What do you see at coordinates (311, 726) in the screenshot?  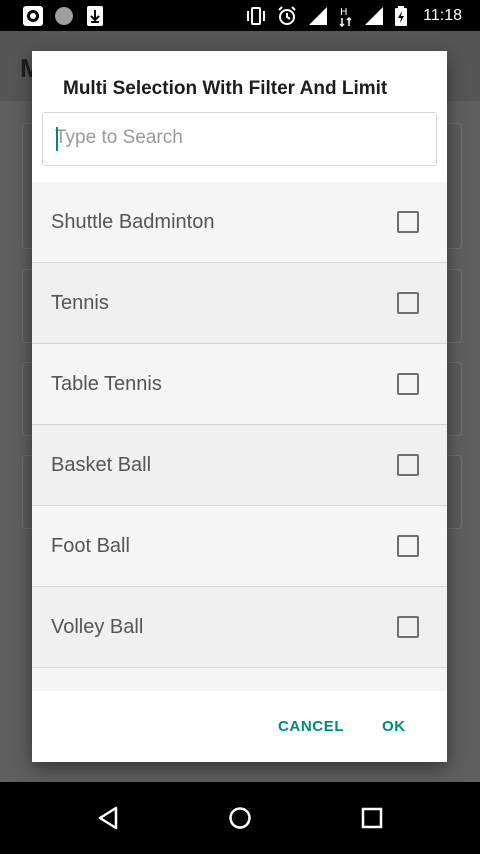 I see `cancel-button: CANCEL` at bounding box center [311, 726].